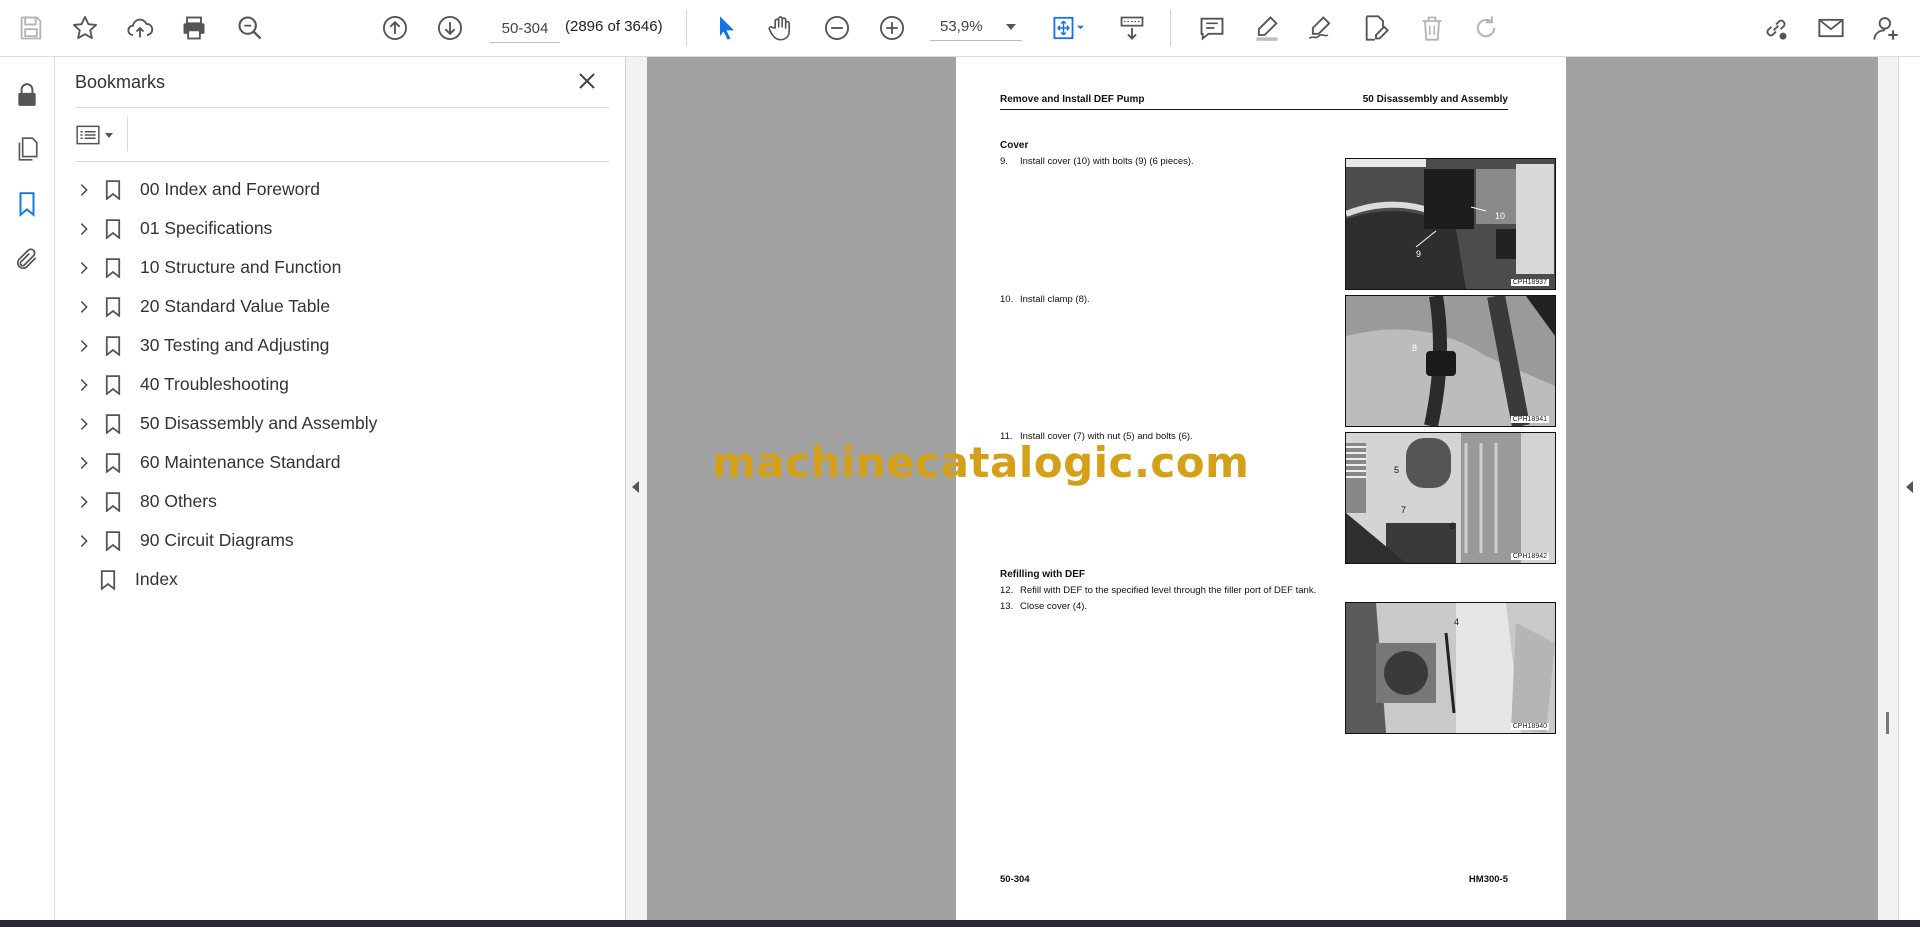 The image size is (1920, 927). I want to click on draw-sign-icon, so click(1321, 28).